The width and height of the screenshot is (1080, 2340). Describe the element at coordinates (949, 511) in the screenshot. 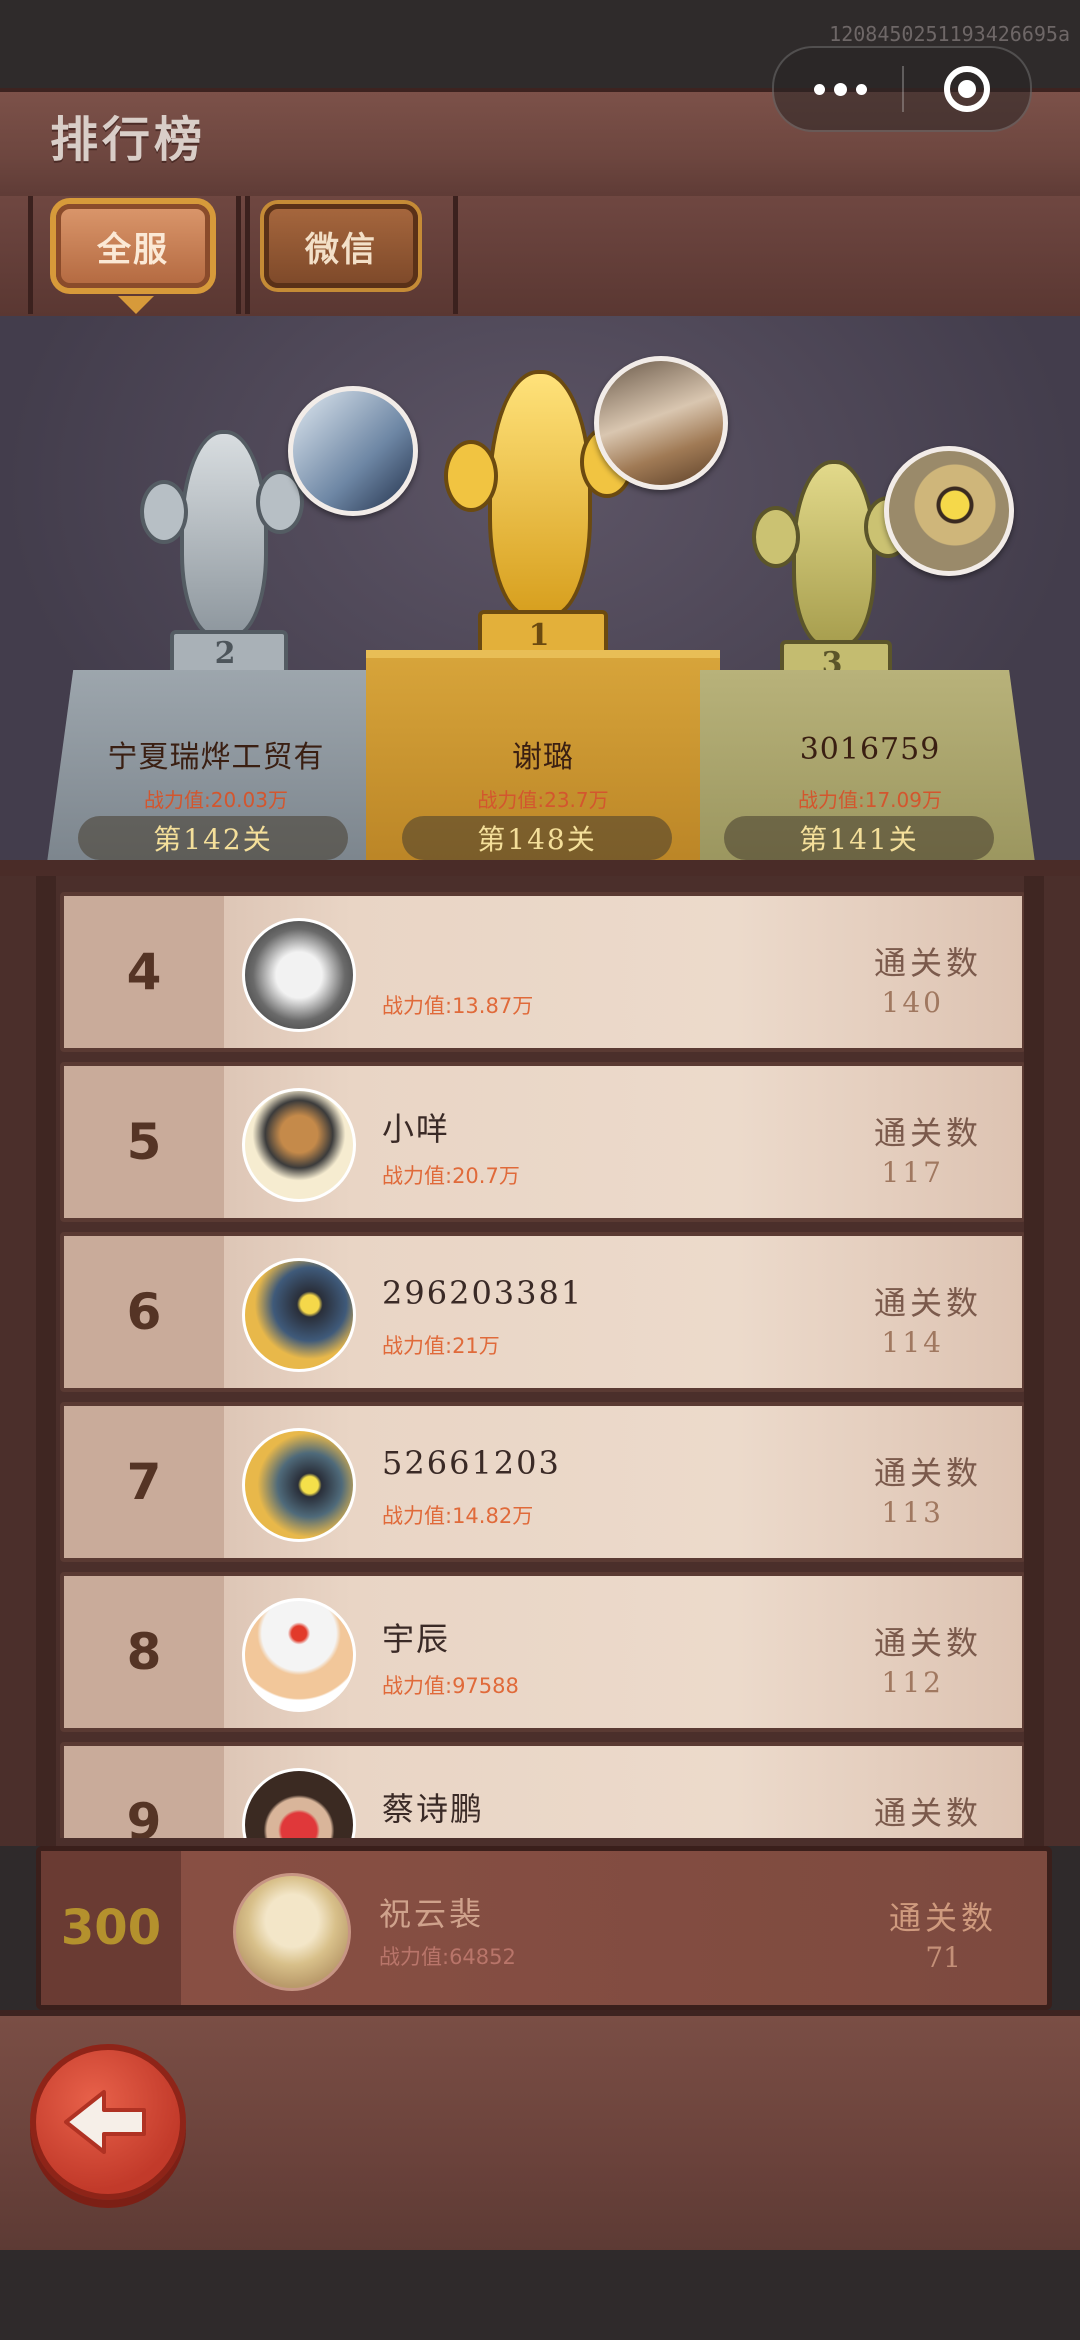

I see `avatar-bronze` at that location.